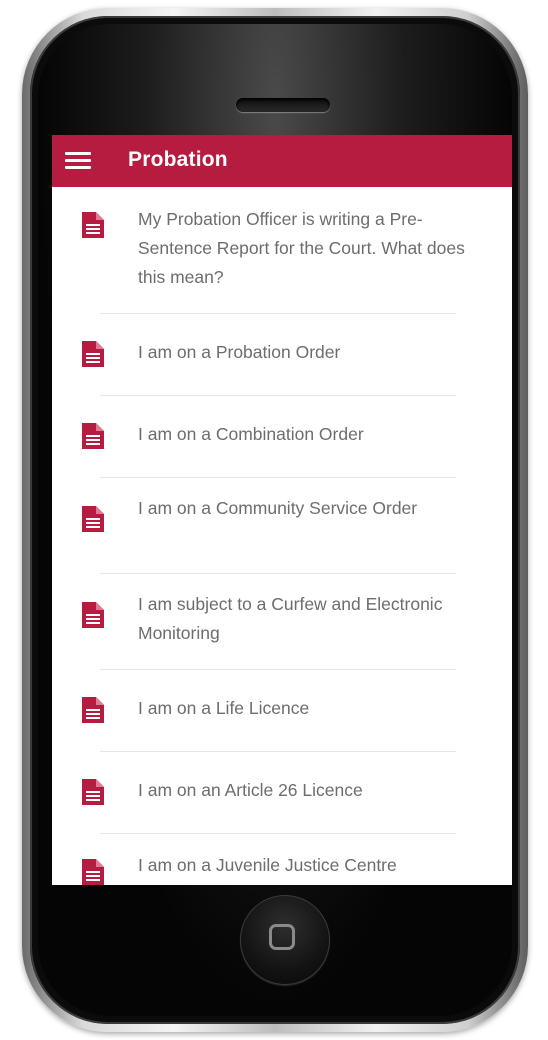  I want to click on list-item: I am on a Probation Order, so click(282, 354).